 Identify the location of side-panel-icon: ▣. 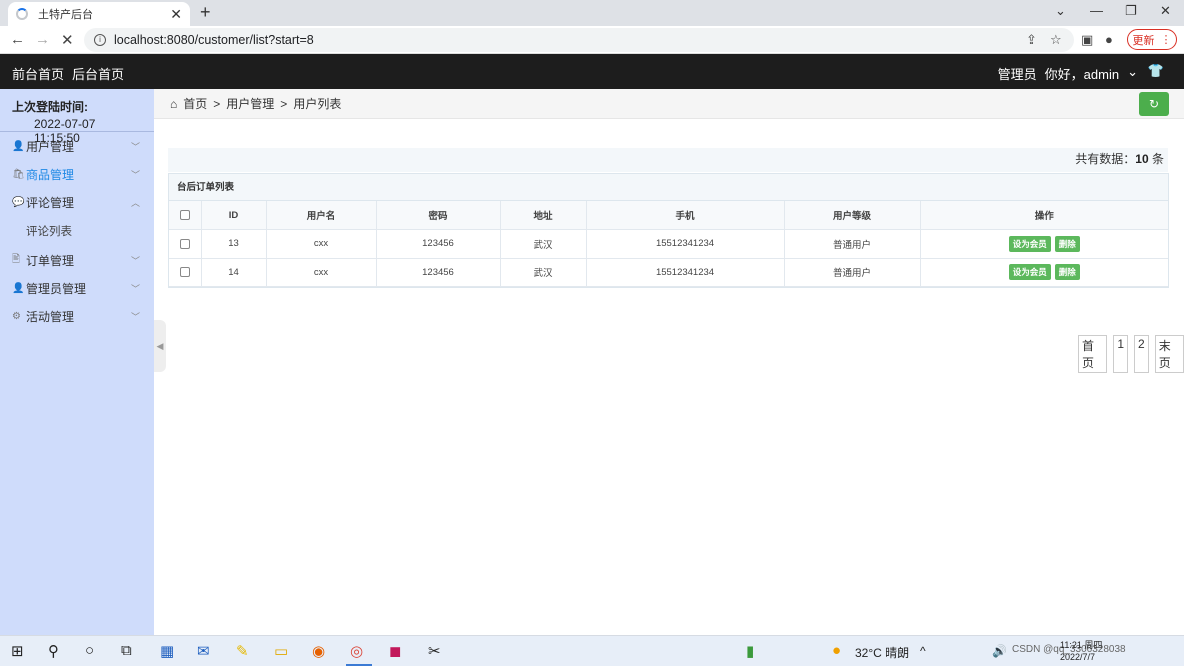
(1087, 40).